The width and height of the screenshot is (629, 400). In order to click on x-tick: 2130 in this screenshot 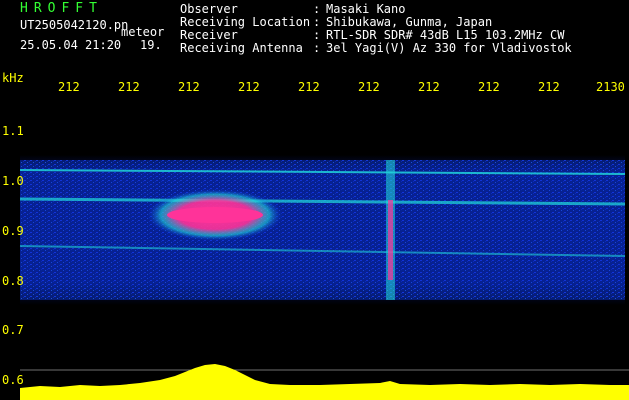, I will do `click(610, 87)`.